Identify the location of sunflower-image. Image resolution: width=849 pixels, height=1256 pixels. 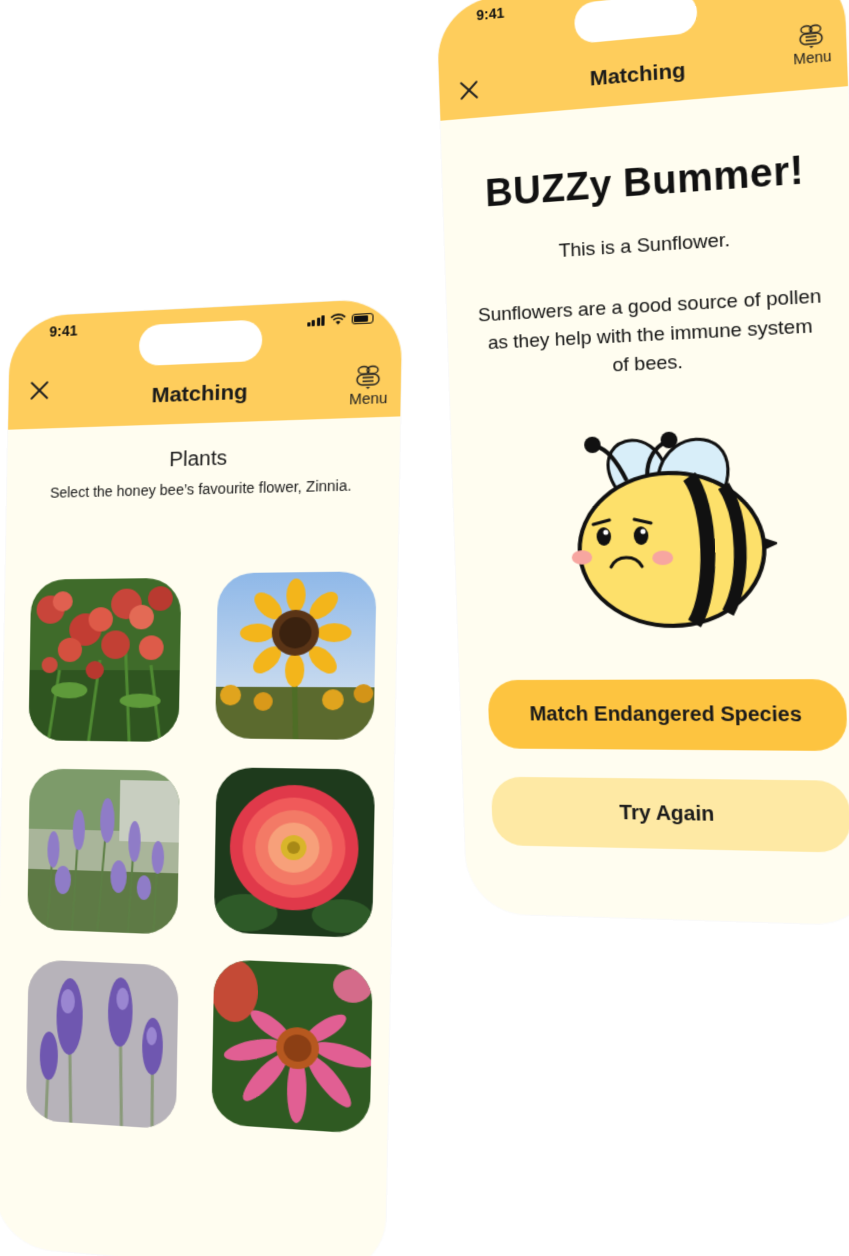
(296, 656).